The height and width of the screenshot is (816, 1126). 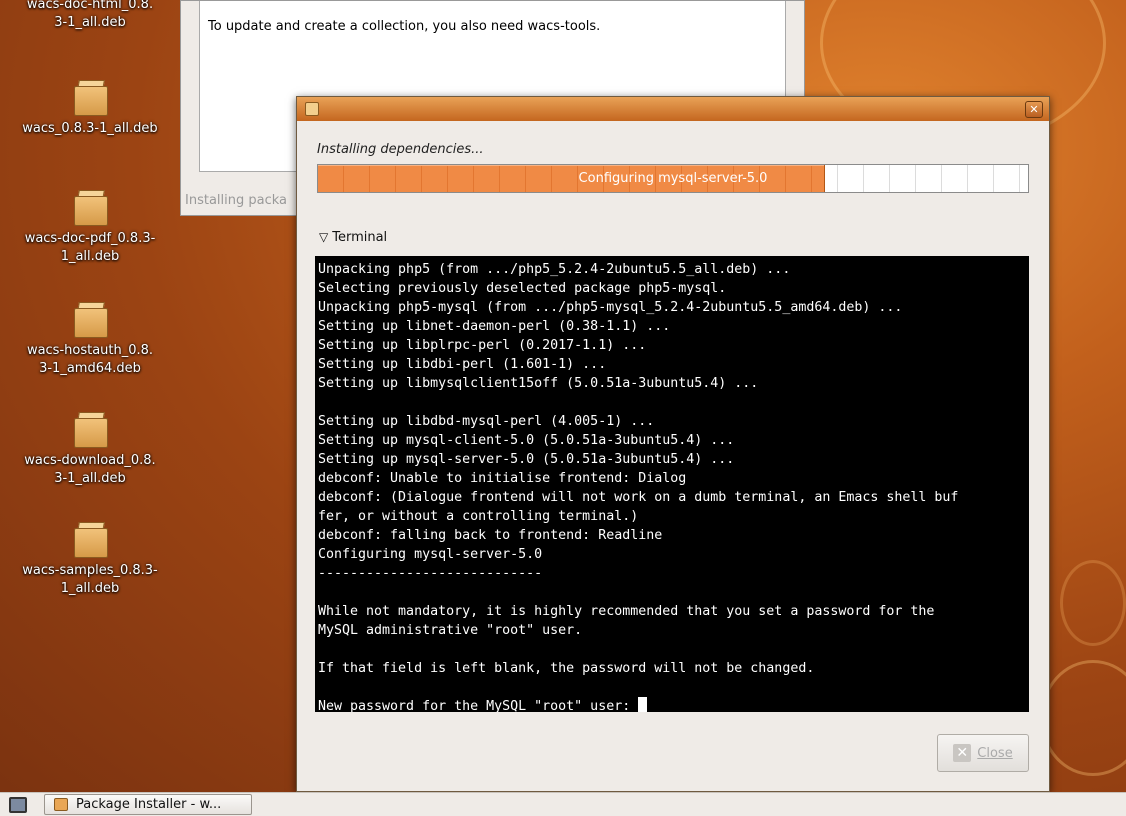 What do you see at coordinates (90, 339) in the screenshot?
I see `desktop-file-wacs-hostauth: wacs-hostauth_0.8. 3-1_amd64.deb` at bounding box center [90, 339].